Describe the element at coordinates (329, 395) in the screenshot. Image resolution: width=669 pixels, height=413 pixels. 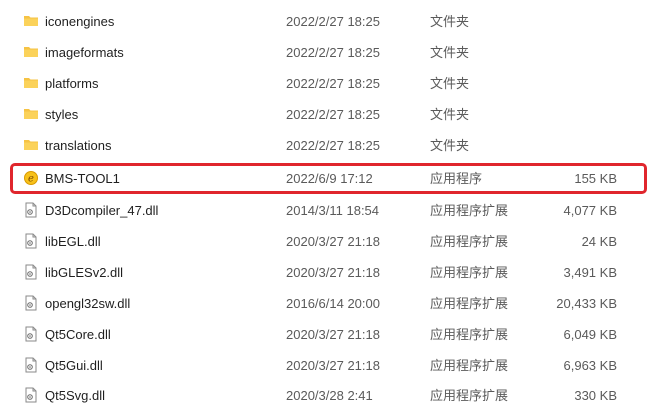
I see `file-date: 2020/3/28 2:41` at that location.